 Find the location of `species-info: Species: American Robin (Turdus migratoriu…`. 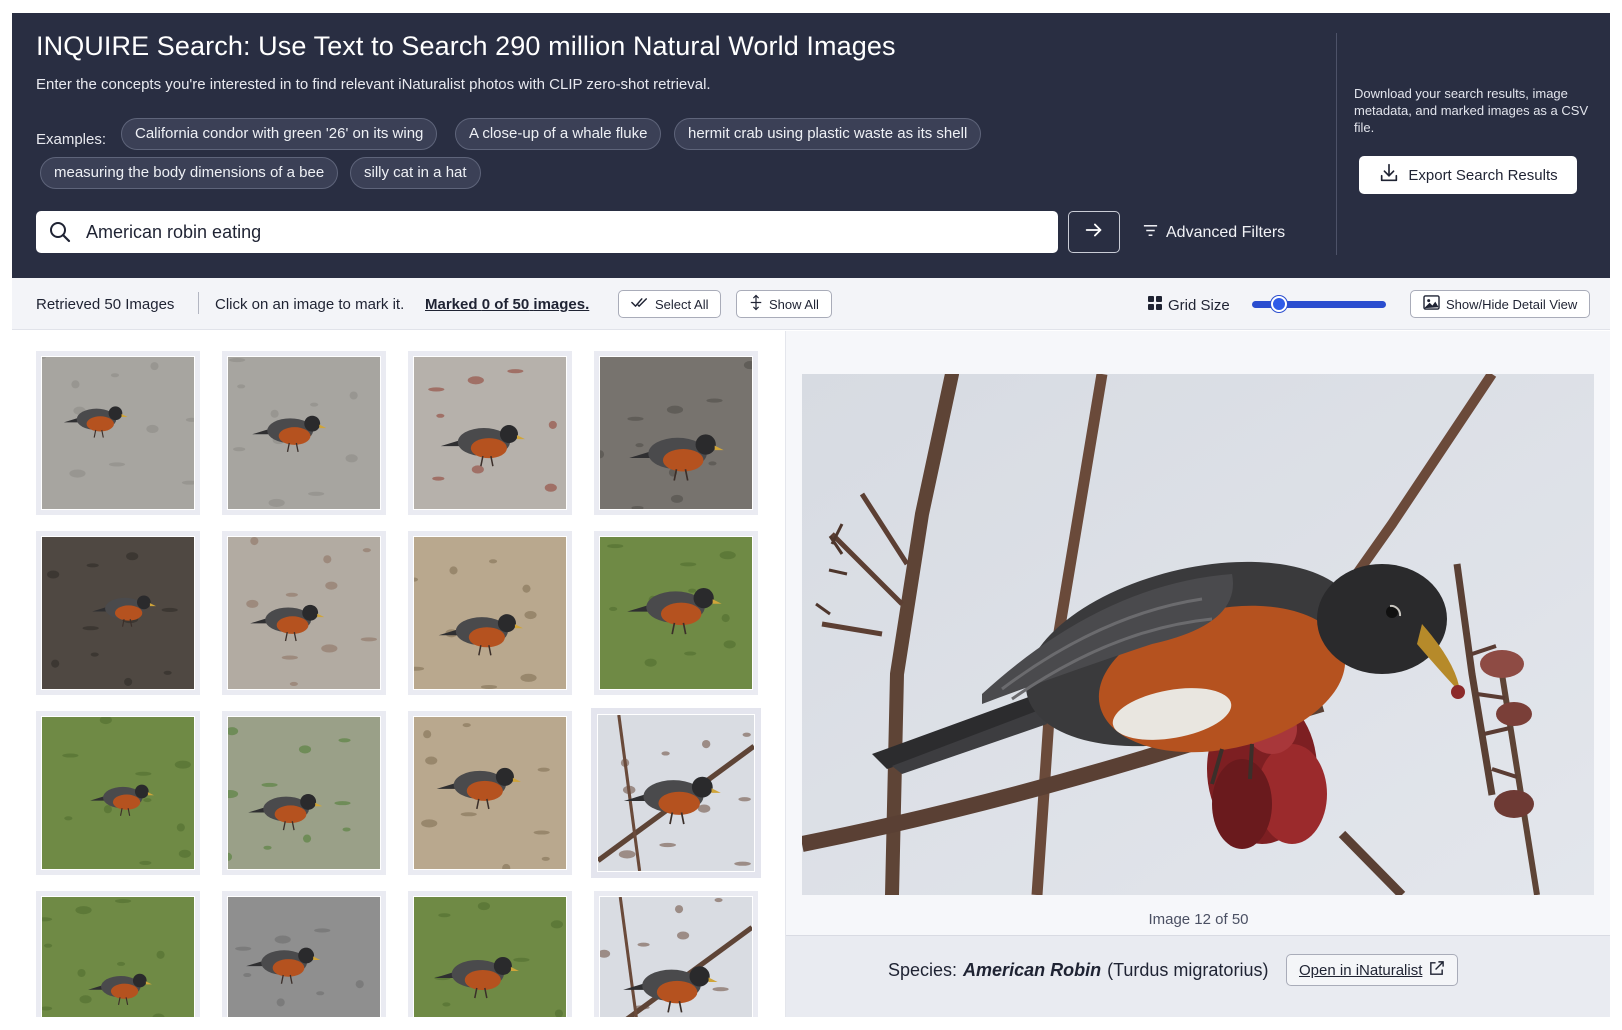

species-info: Species: American Robin (Turdus migratoriu… is located at coordinates (1078, 970).